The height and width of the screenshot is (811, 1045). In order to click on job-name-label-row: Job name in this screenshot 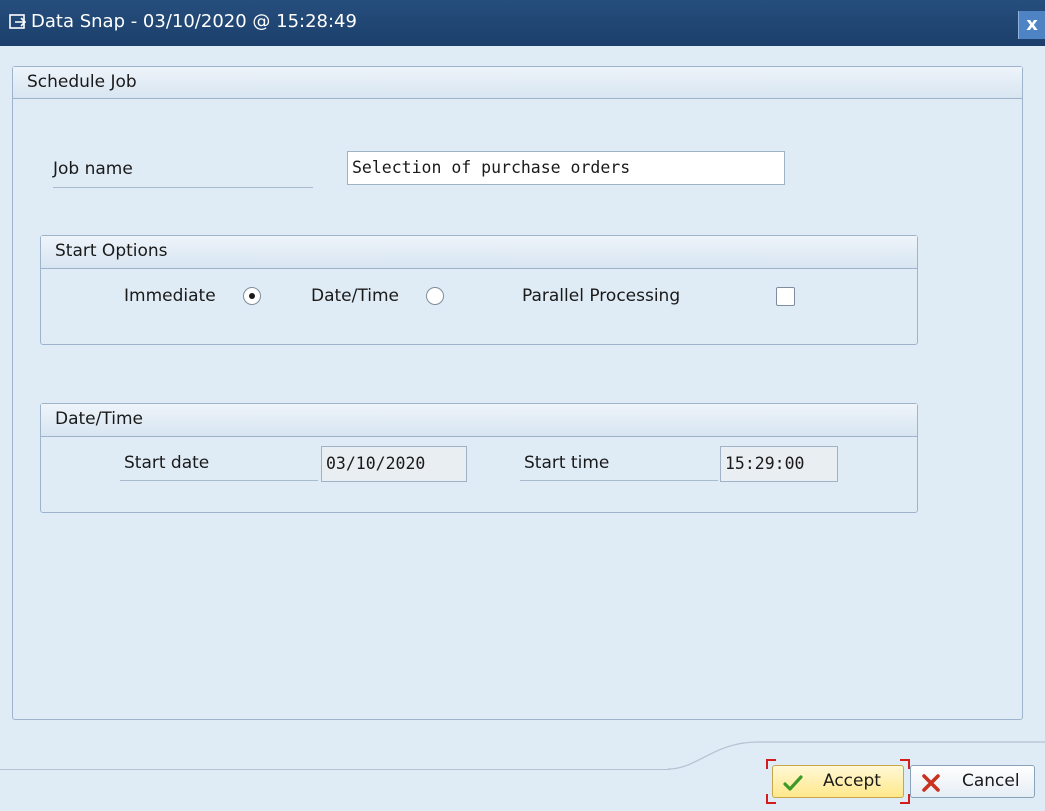, I will do `click(183, 171)`.